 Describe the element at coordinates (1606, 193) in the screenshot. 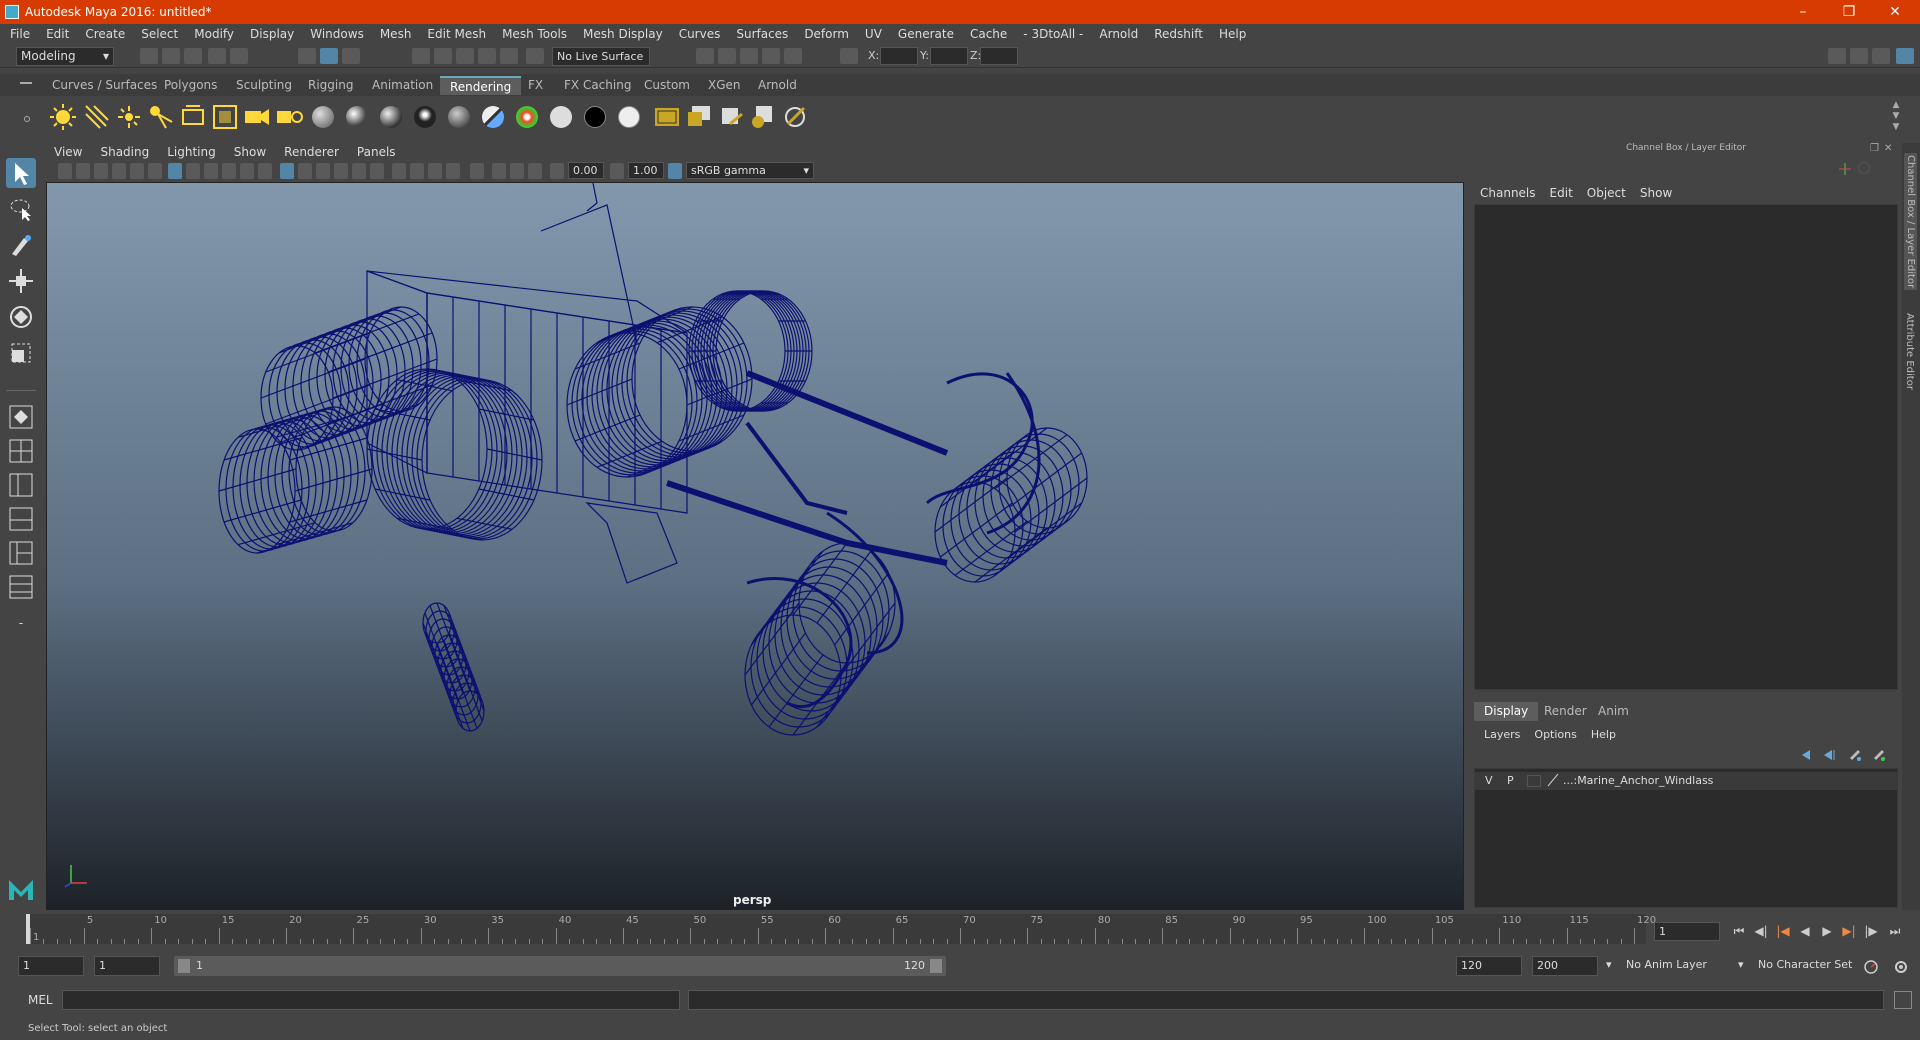

I see `channel-object-menu: Object` at that location.